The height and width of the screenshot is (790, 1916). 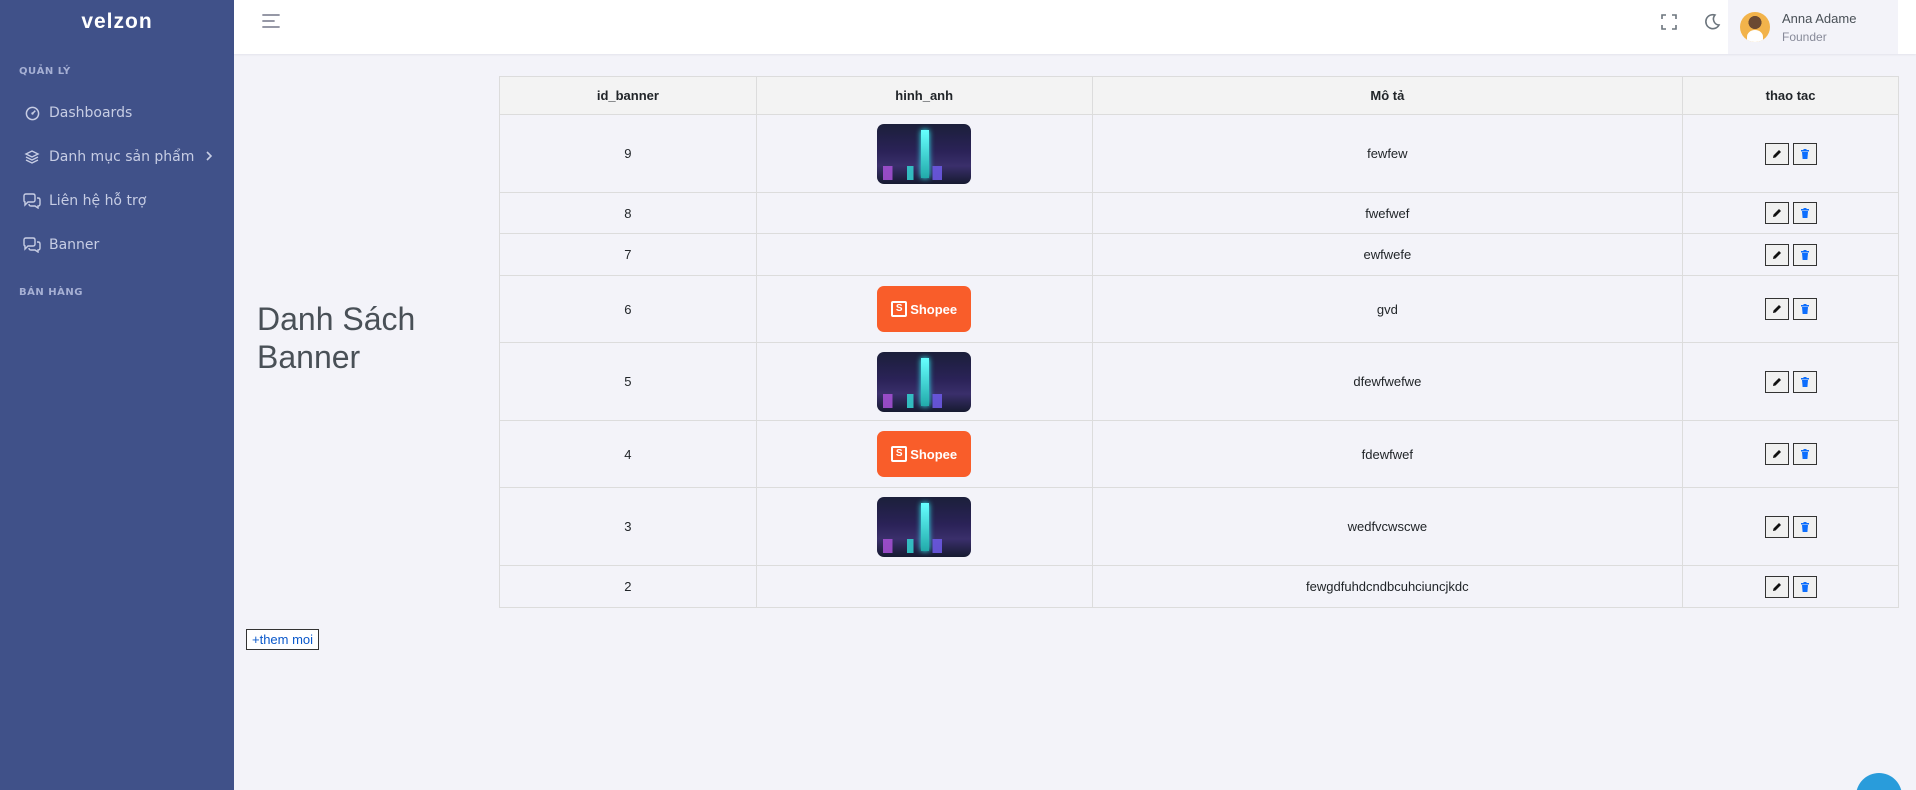 I want to click on fullscreen-icon, so click(x=1669, y=22).